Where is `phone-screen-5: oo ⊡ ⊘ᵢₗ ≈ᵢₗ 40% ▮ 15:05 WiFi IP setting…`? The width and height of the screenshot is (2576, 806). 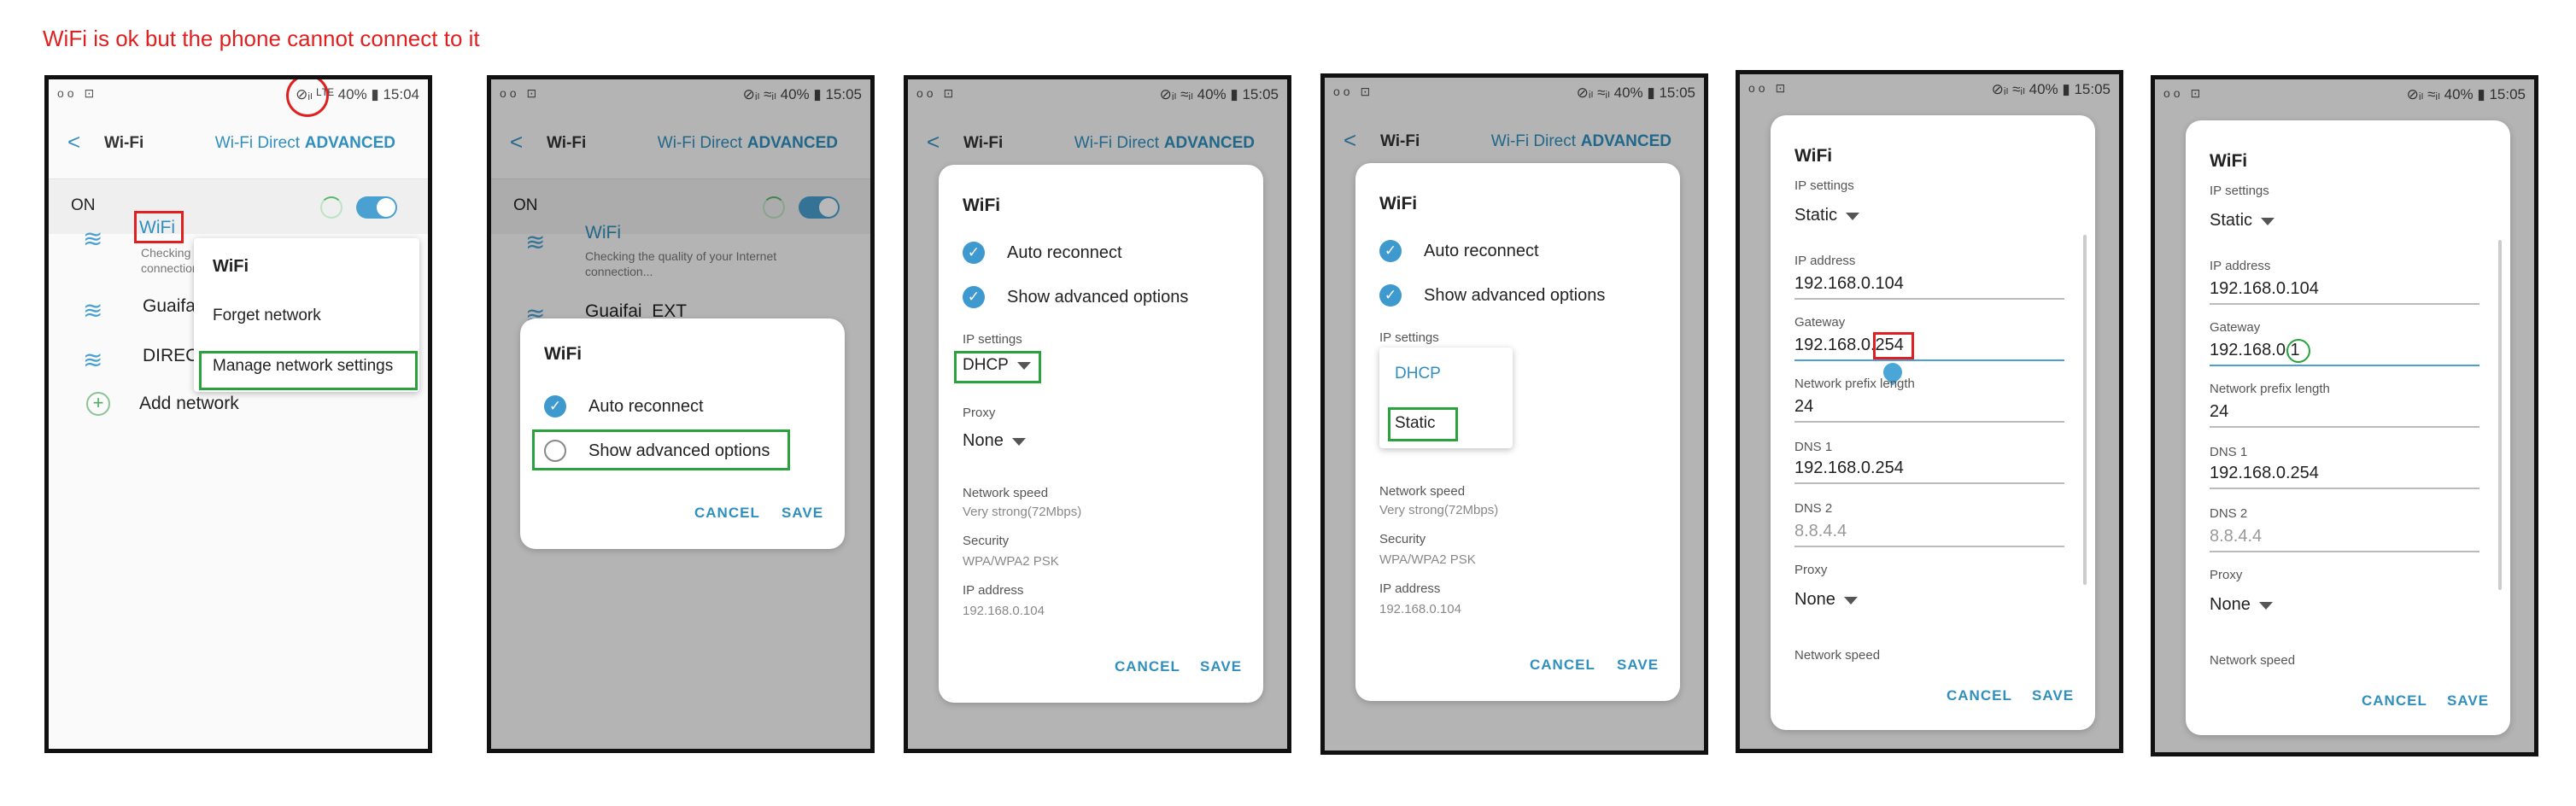
phone-screen-5: oo ⊡ ⊘ᵢₗ ≈ᵢₗ 40% ▮ 15:05 WiFi IP setting… is located at coordinates (1929, 411).